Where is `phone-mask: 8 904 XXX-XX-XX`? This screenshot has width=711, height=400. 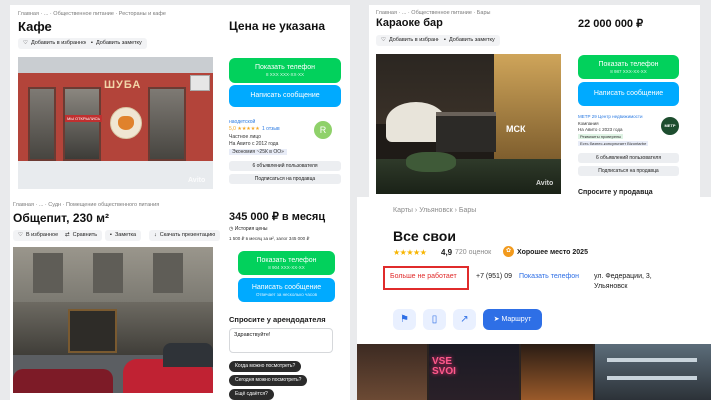 phone-mask: 8 904 XXX-XX-XX is located at coordinates (286, 267).